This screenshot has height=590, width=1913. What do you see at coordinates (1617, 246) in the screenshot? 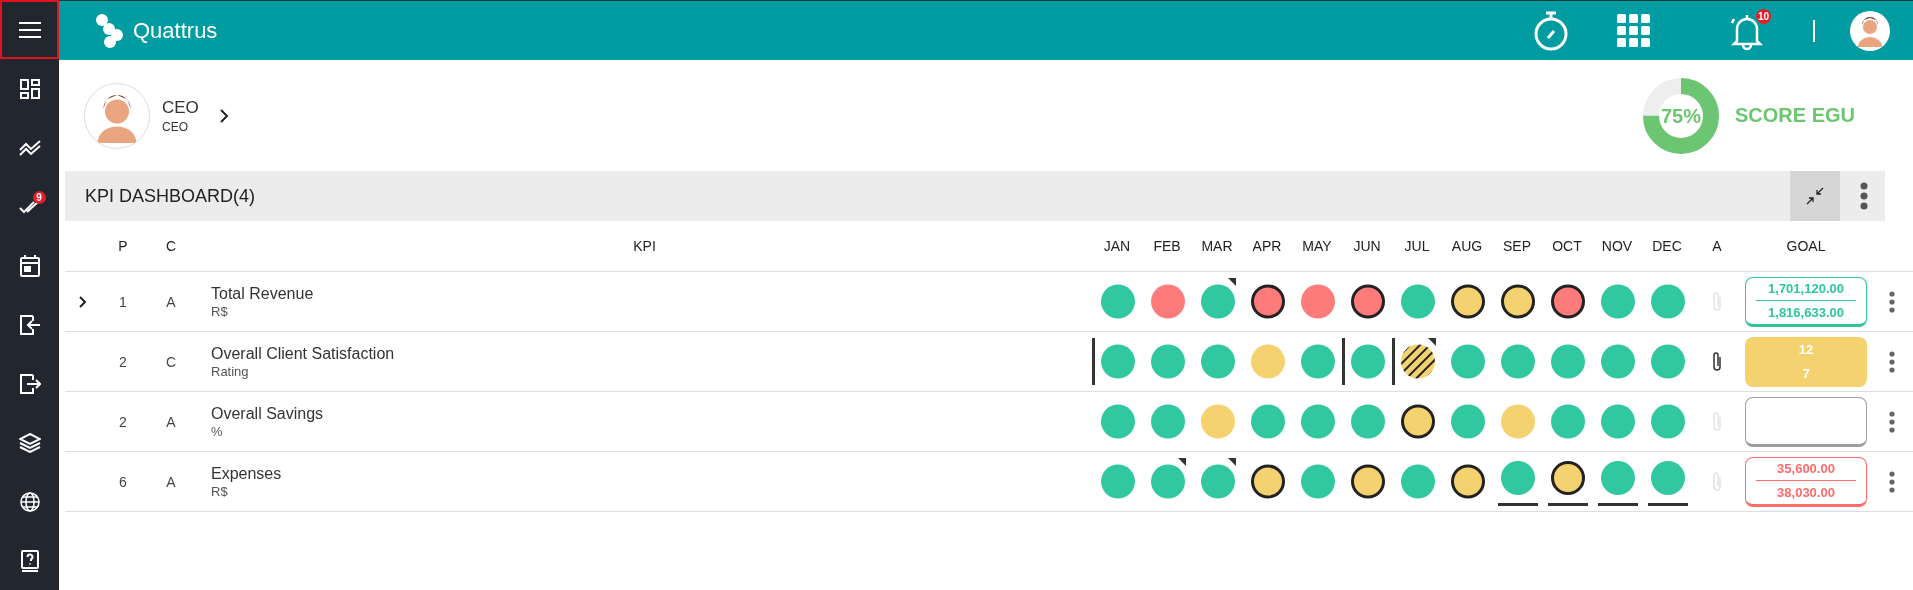
I see `column-header: NOV` at bounding box center [1617, 246].